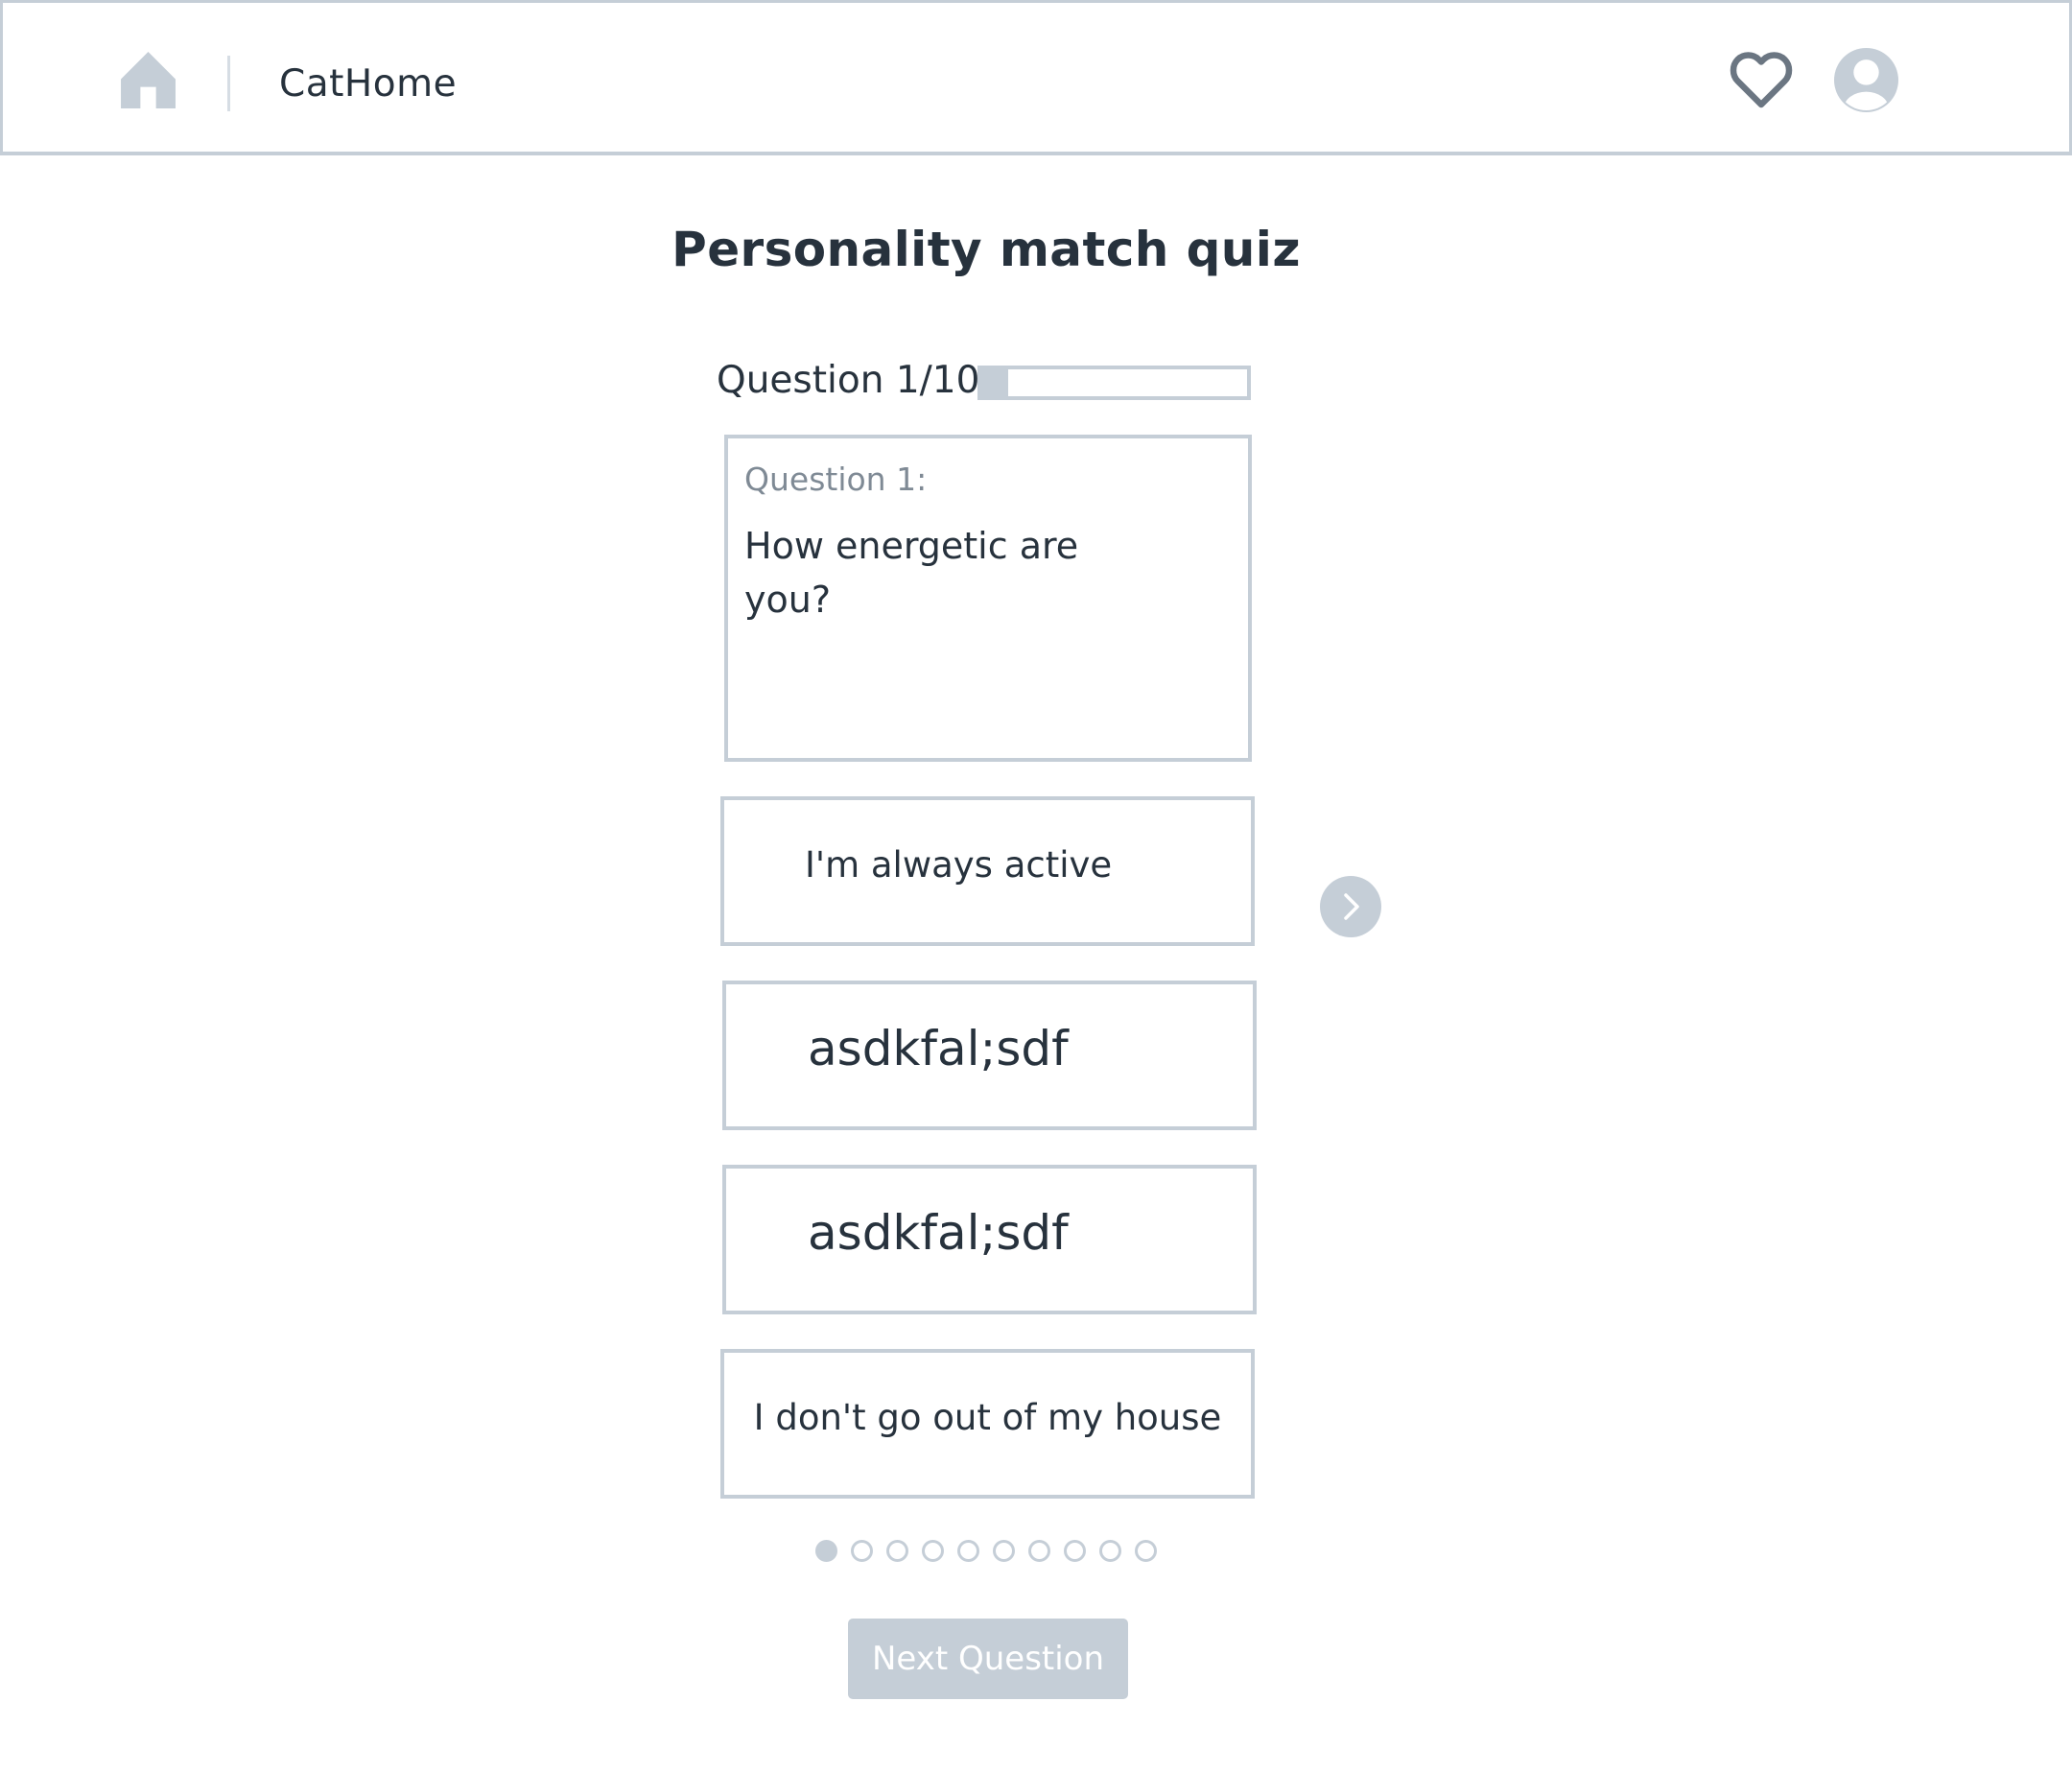 This screenshot has width=2072, height=1773. I want to click on home-icon, so click(148, 79).